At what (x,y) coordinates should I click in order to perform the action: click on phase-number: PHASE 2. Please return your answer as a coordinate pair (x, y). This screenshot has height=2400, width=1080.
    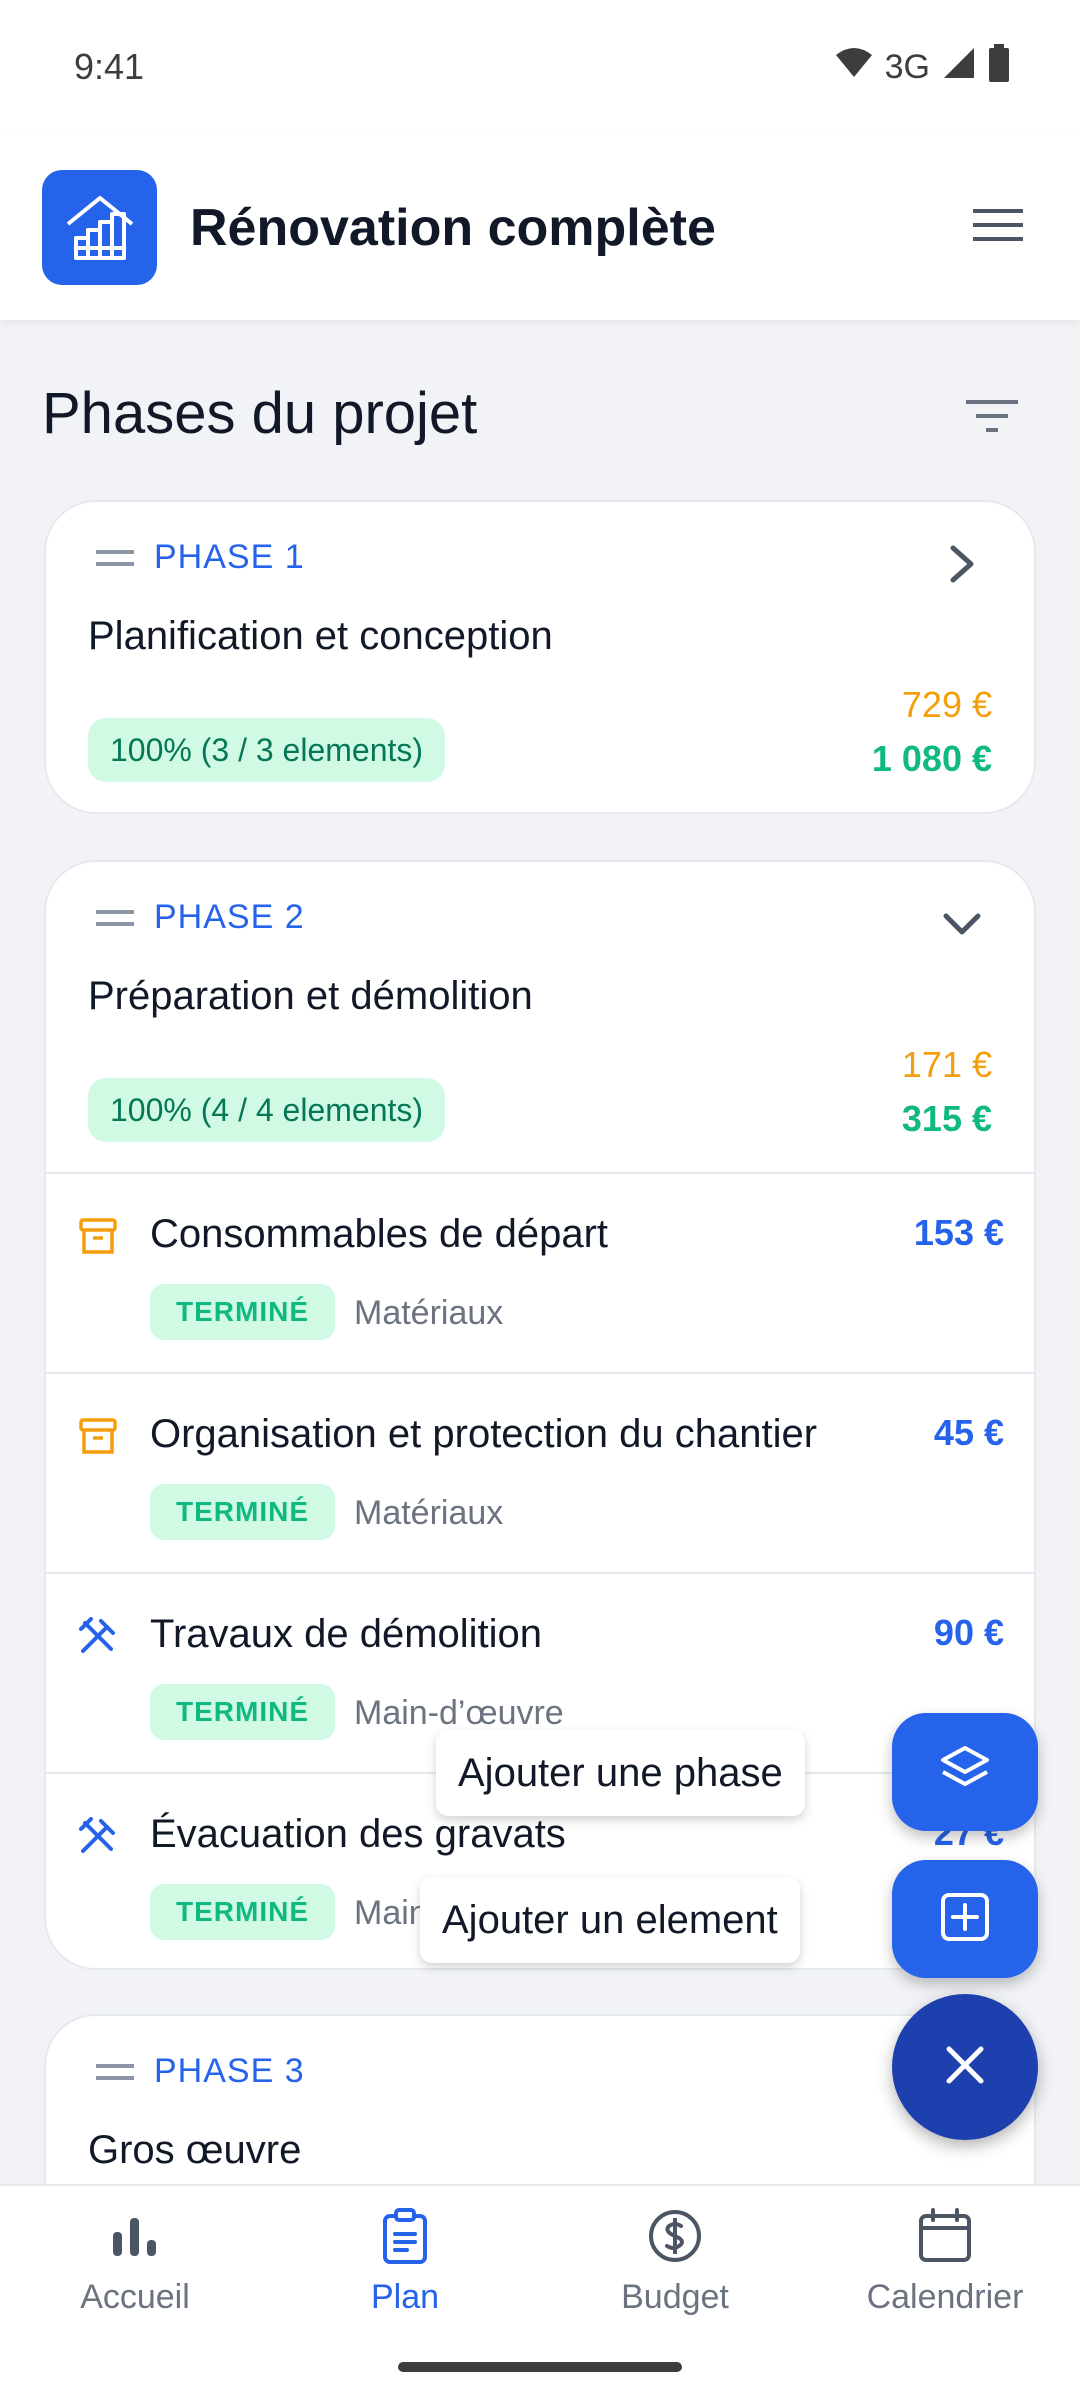
    Looking at the image, I should click on (229, 917).